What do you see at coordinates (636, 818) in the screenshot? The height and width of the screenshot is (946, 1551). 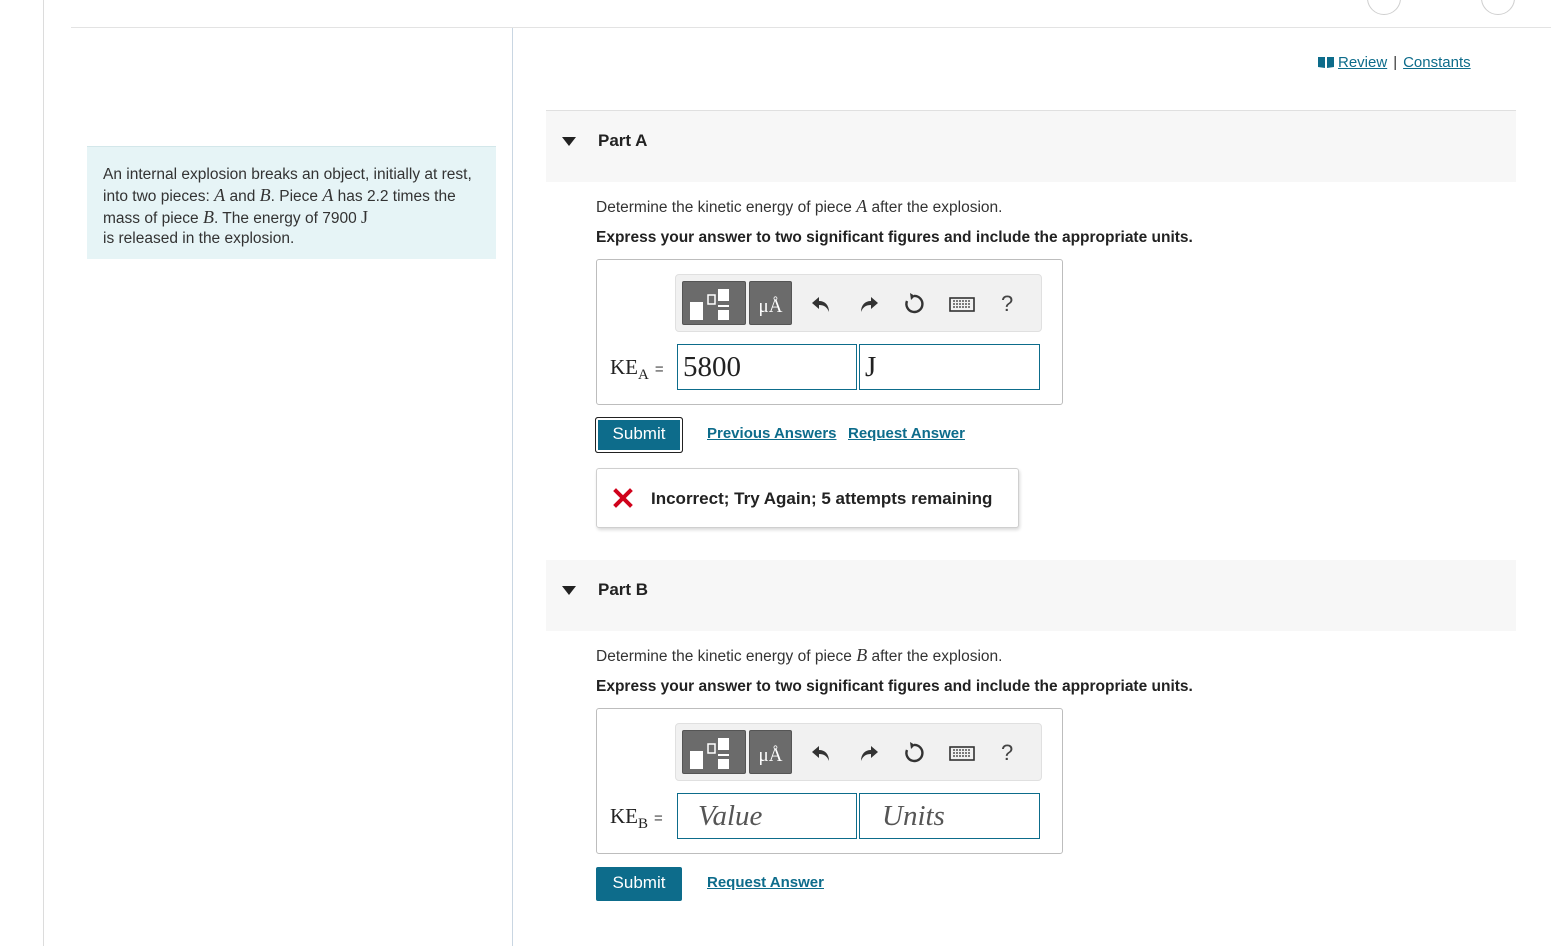 I see `part-b-variable-label: KEB =` at bounding box center [636, 818].